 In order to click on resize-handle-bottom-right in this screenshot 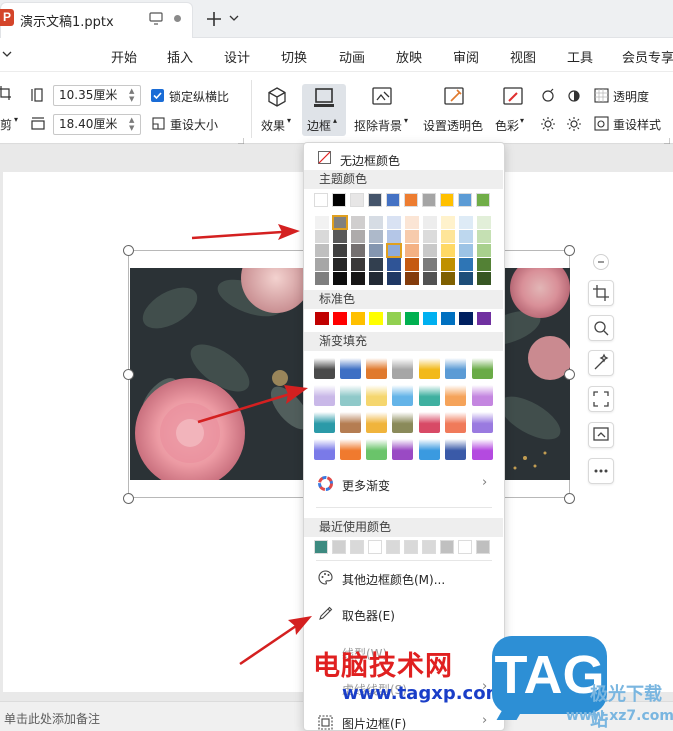, I will do `click(569, 498)`.